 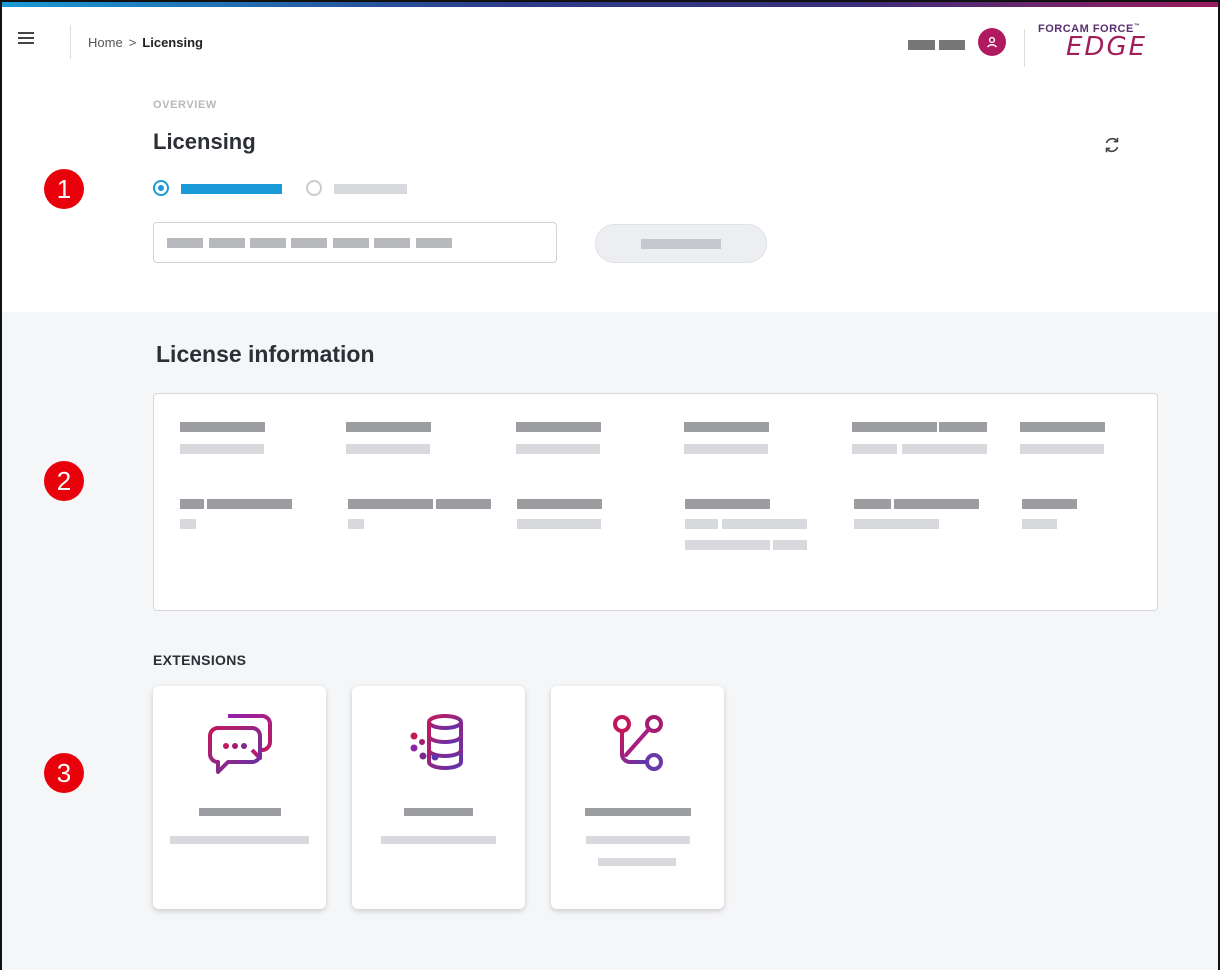 I want to click on git-branch-icon, so click(x=637, y=743).